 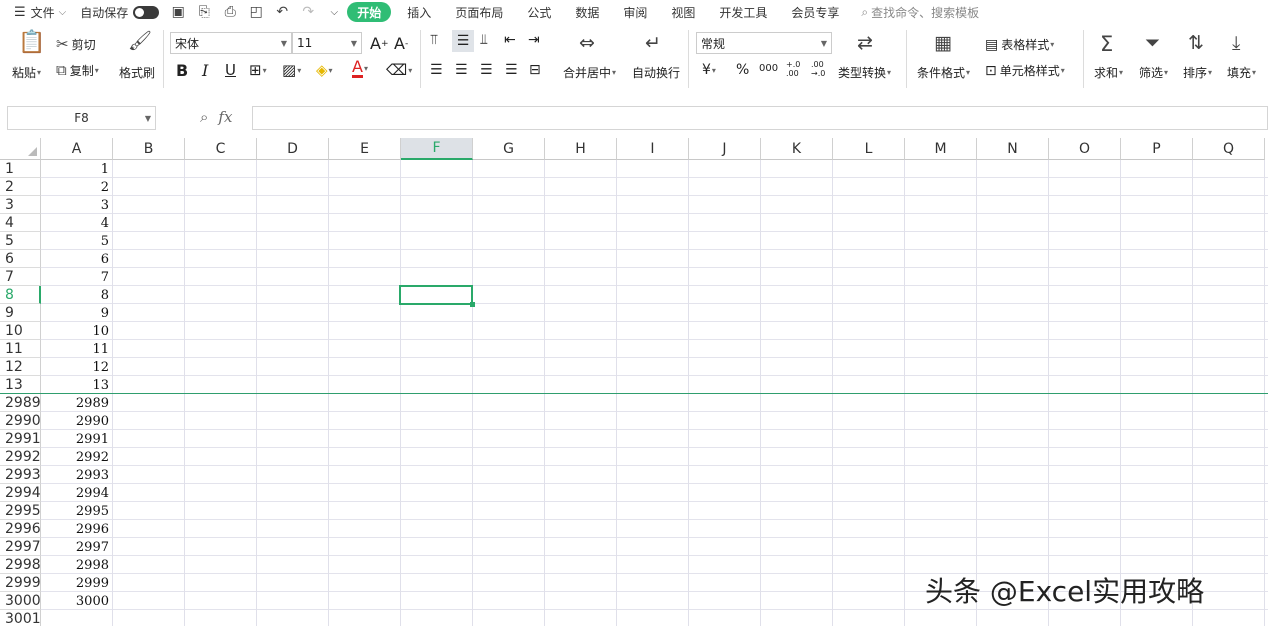 What do you see at coordinates (76, 367) in the screenshot?
I see `cell-a-value: 12` at bounding box center [76, 367].